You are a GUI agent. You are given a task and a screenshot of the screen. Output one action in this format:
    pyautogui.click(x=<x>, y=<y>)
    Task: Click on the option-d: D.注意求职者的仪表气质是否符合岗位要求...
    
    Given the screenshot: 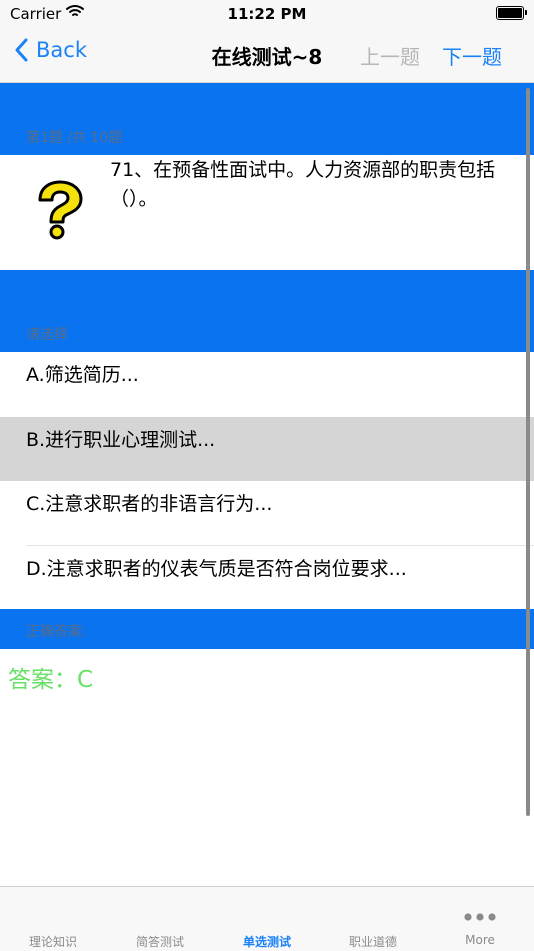 What is the action you would take?
    pyautogui.click(x=267, y=578)
    